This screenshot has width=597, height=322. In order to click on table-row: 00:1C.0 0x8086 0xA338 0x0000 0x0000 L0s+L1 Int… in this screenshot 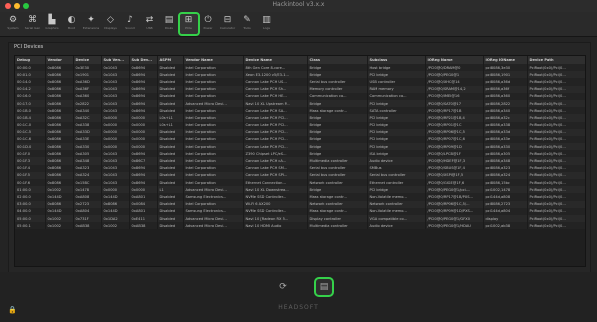, I will do `click(300, 125)`.